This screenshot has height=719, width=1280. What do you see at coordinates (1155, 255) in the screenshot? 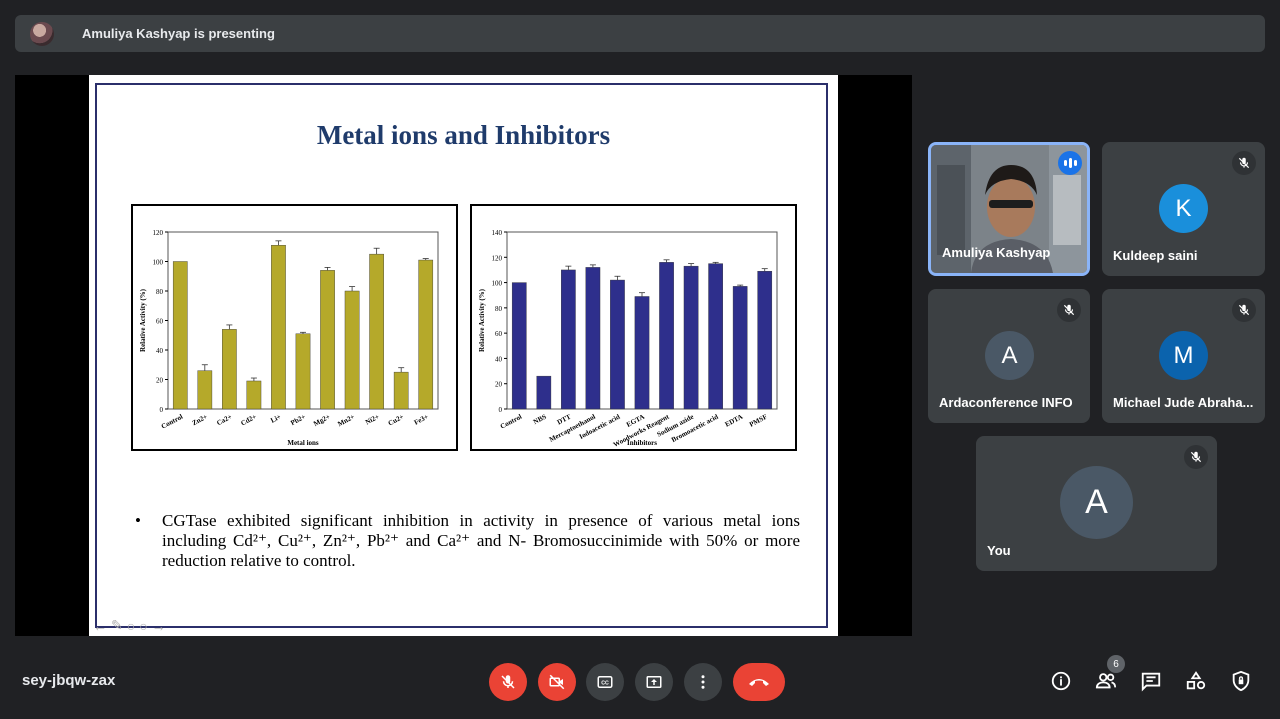
I see `participant-name: Kuldeep saini` at bounding box center [1155, 255].